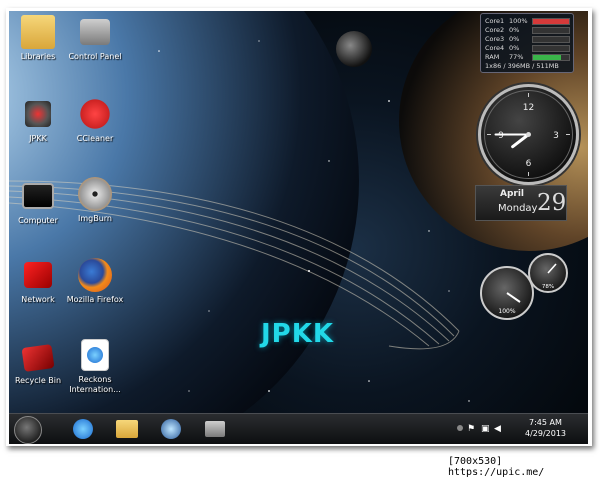  I want to click on desktop-icon-label: ImgBurn, so click(94, 218).